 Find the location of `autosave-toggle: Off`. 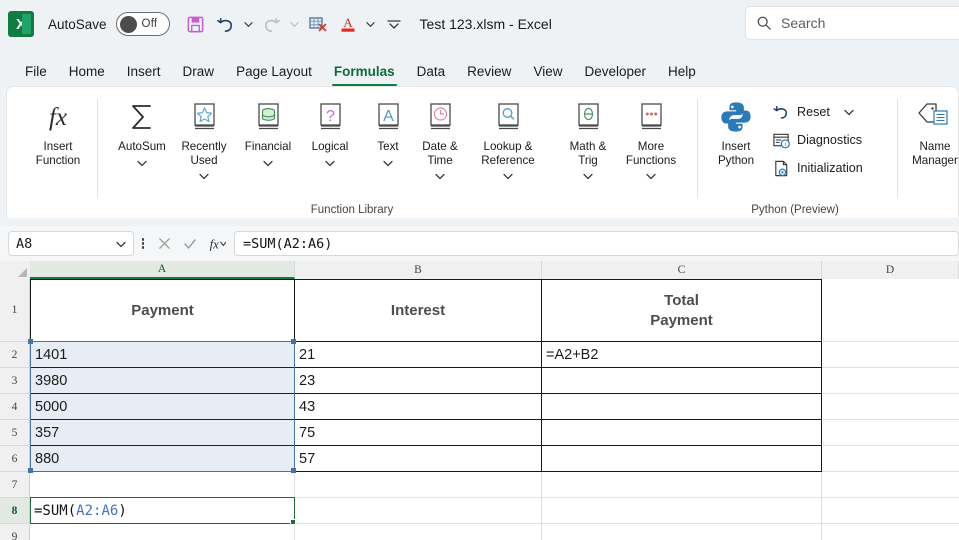

autosave-toggle: Off is located at coordinates (142, 24).